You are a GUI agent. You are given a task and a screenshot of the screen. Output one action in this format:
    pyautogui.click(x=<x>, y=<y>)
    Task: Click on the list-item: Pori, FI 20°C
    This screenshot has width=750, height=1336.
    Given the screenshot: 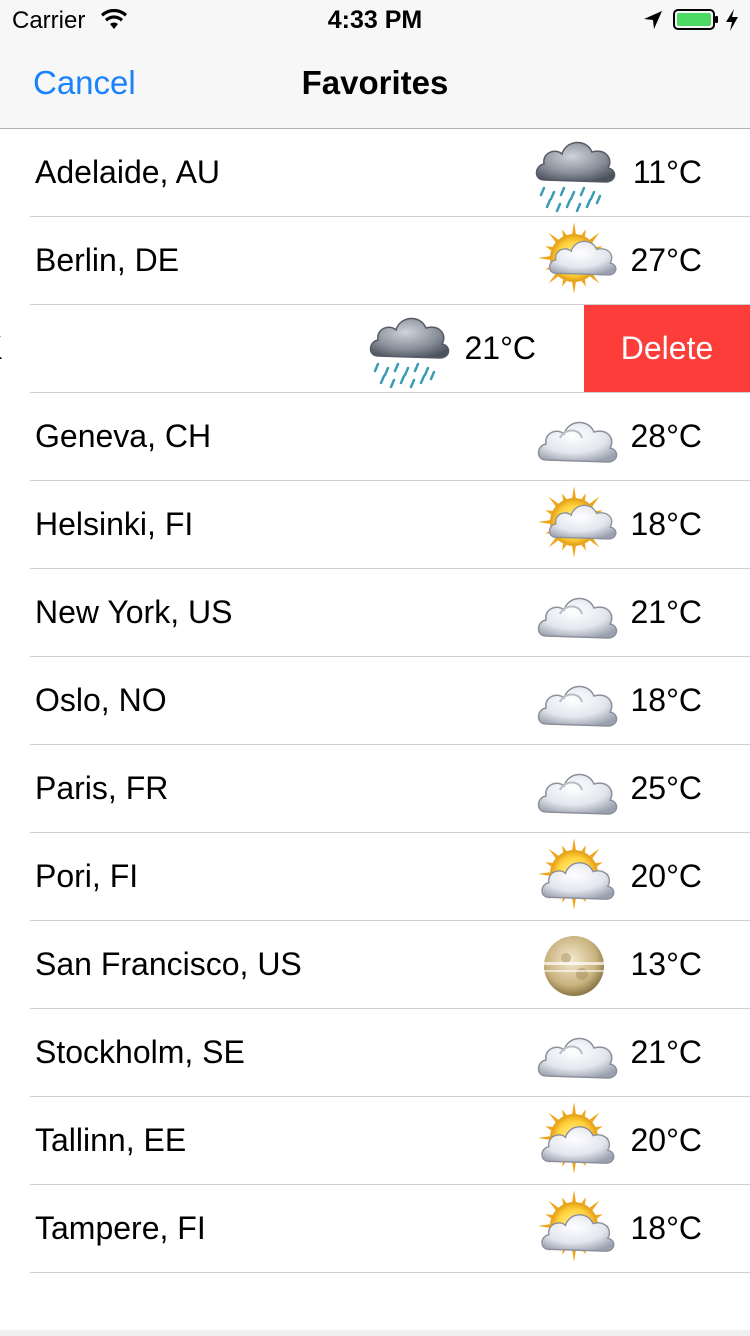 What is the action you would take?
    pyautogui.click(x=375, y=877)
    